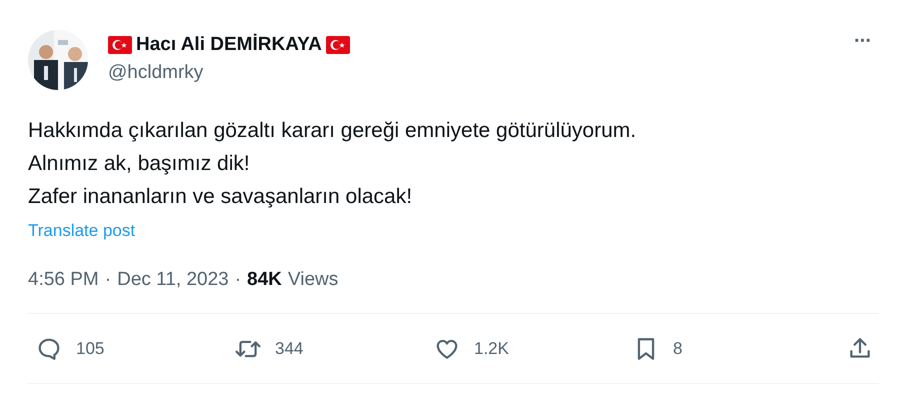  Describe the element at coordinates (49, 349) in the screenshot. I see `speech-bubble-icon` at that location.